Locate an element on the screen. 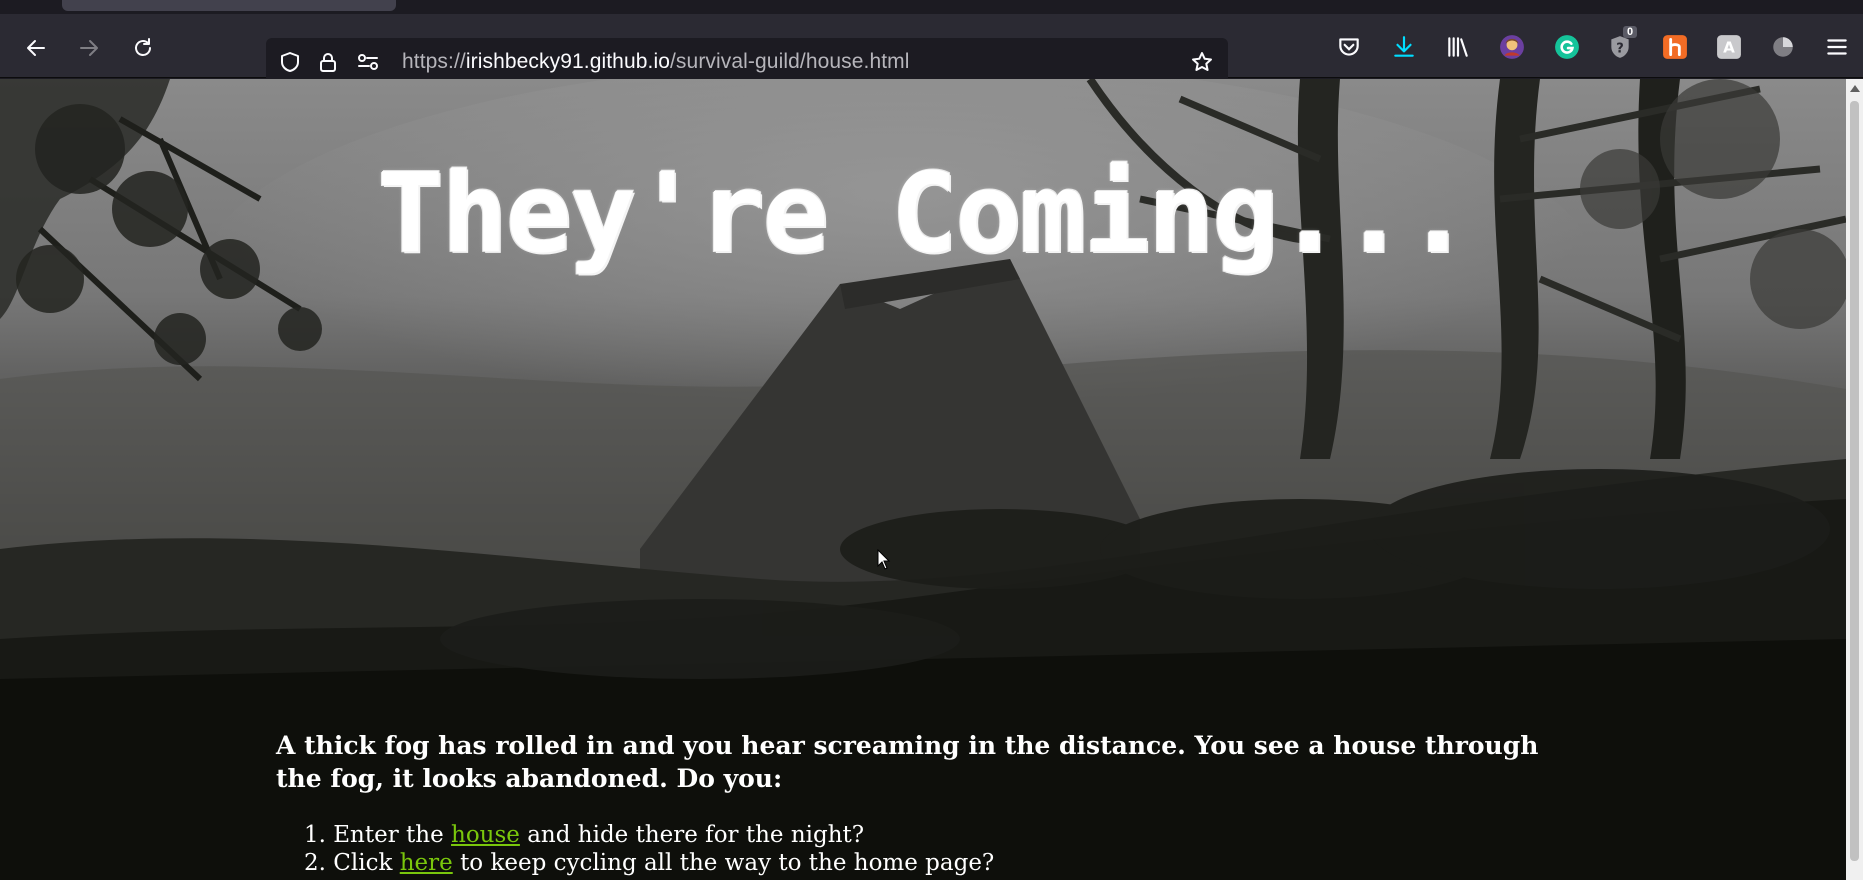 This screenshot has height=880, width=1863. home-page-link: here is located at coordinates (426, 863).